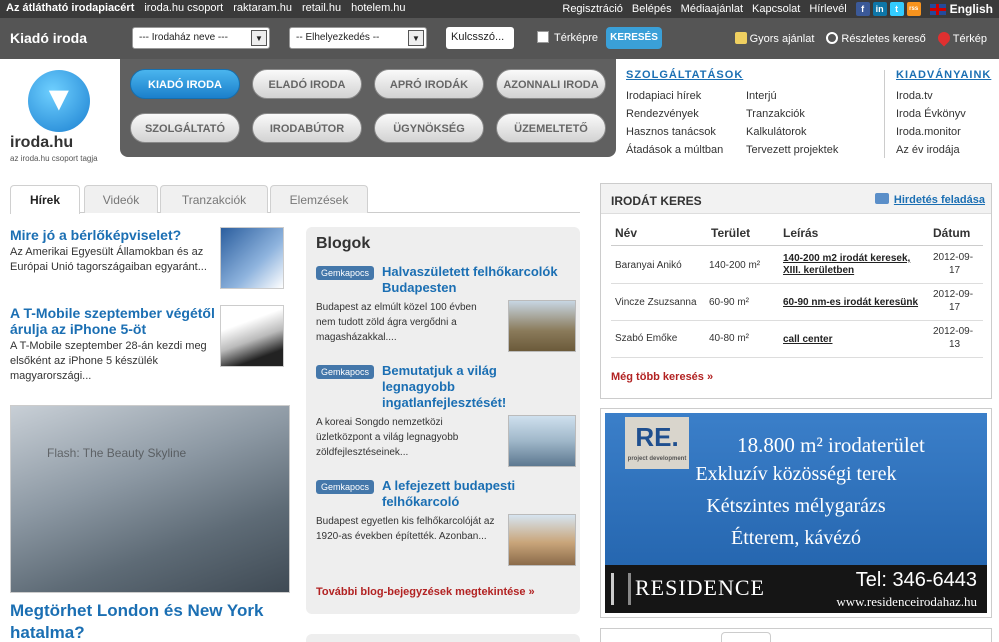 This screenshot has width=999, height=642. Describe the element at coordinates (551, 128) in the screenshot. I see `nav-uzemelteto: ÜZEMELTETŐ` at that location.